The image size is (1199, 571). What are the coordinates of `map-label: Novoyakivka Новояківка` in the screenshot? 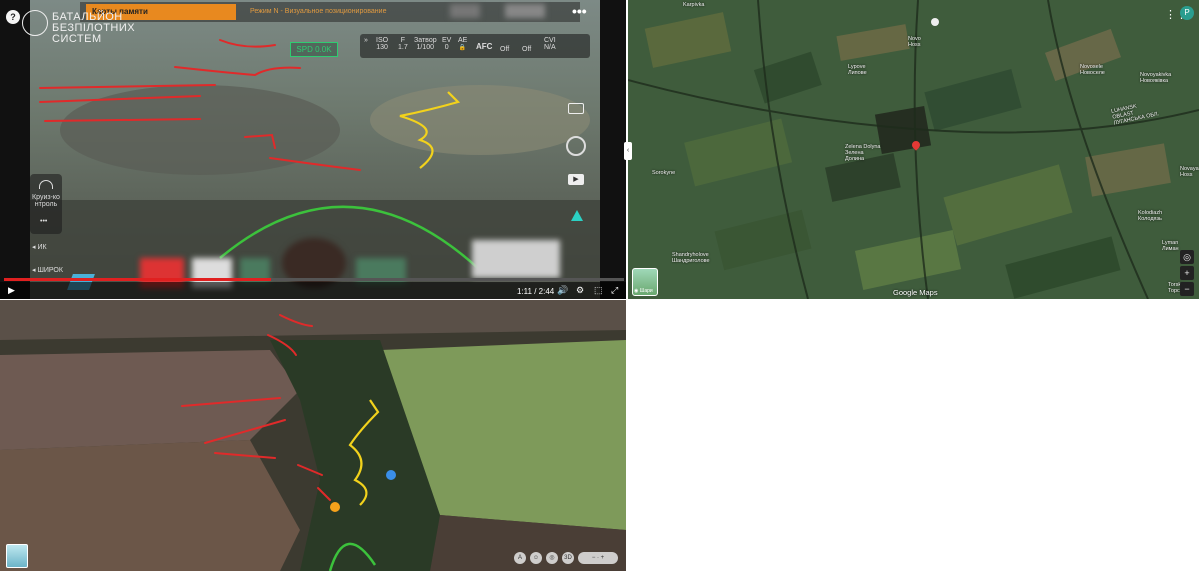 It's located at (1156, 78).